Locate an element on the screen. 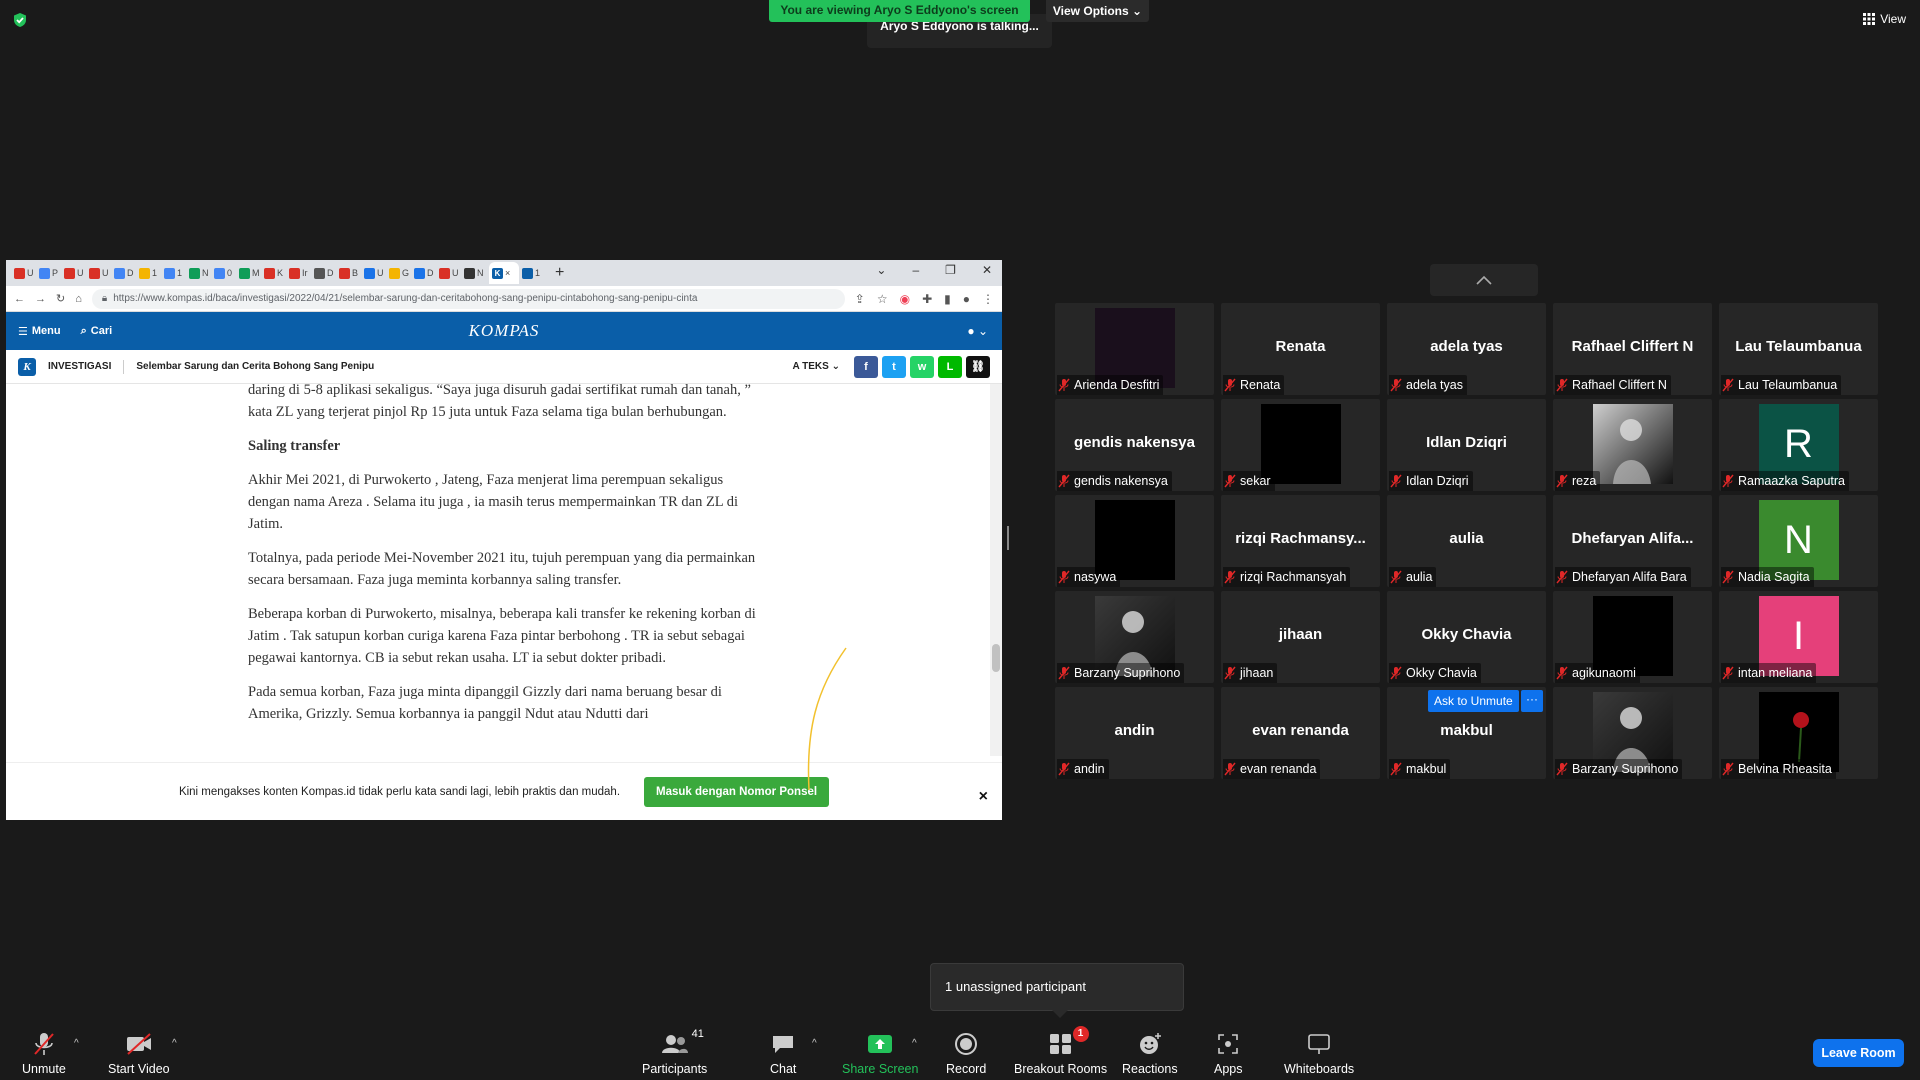 Image resolution: width=1920 pixels, height=1080 pixels. participant-tile: Lau Telaumbanua Lau Telaumbanua is located at coordinates (1798, 349).